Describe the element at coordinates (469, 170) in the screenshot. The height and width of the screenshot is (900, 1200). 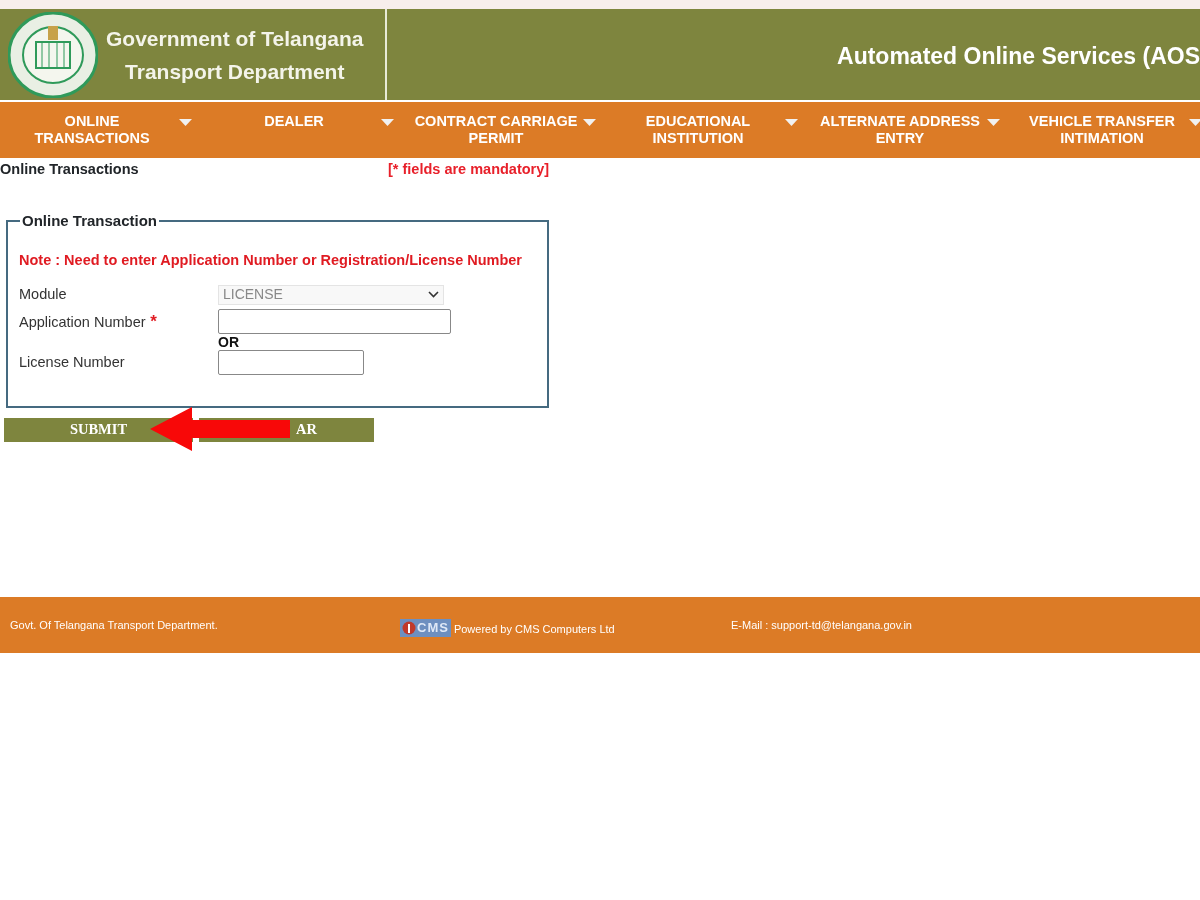
I see `mandatory-note: [* fields are mandatory]` at that location.